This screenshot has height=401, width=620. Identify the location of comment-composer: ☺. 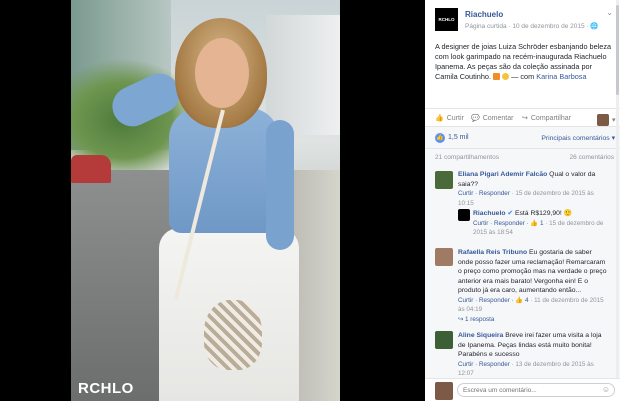
(522, 389).